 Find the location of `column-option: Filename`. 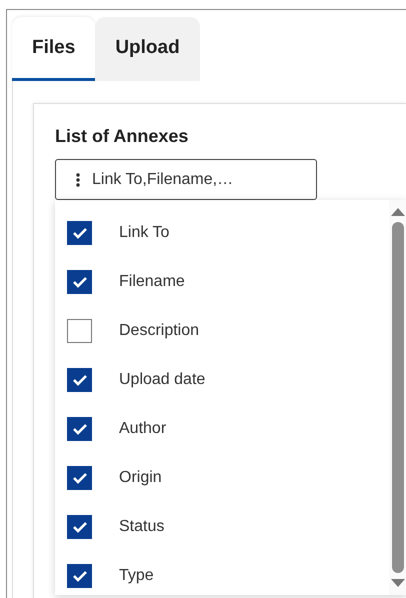

column-option: Filename is located at coordinates (152, 281).